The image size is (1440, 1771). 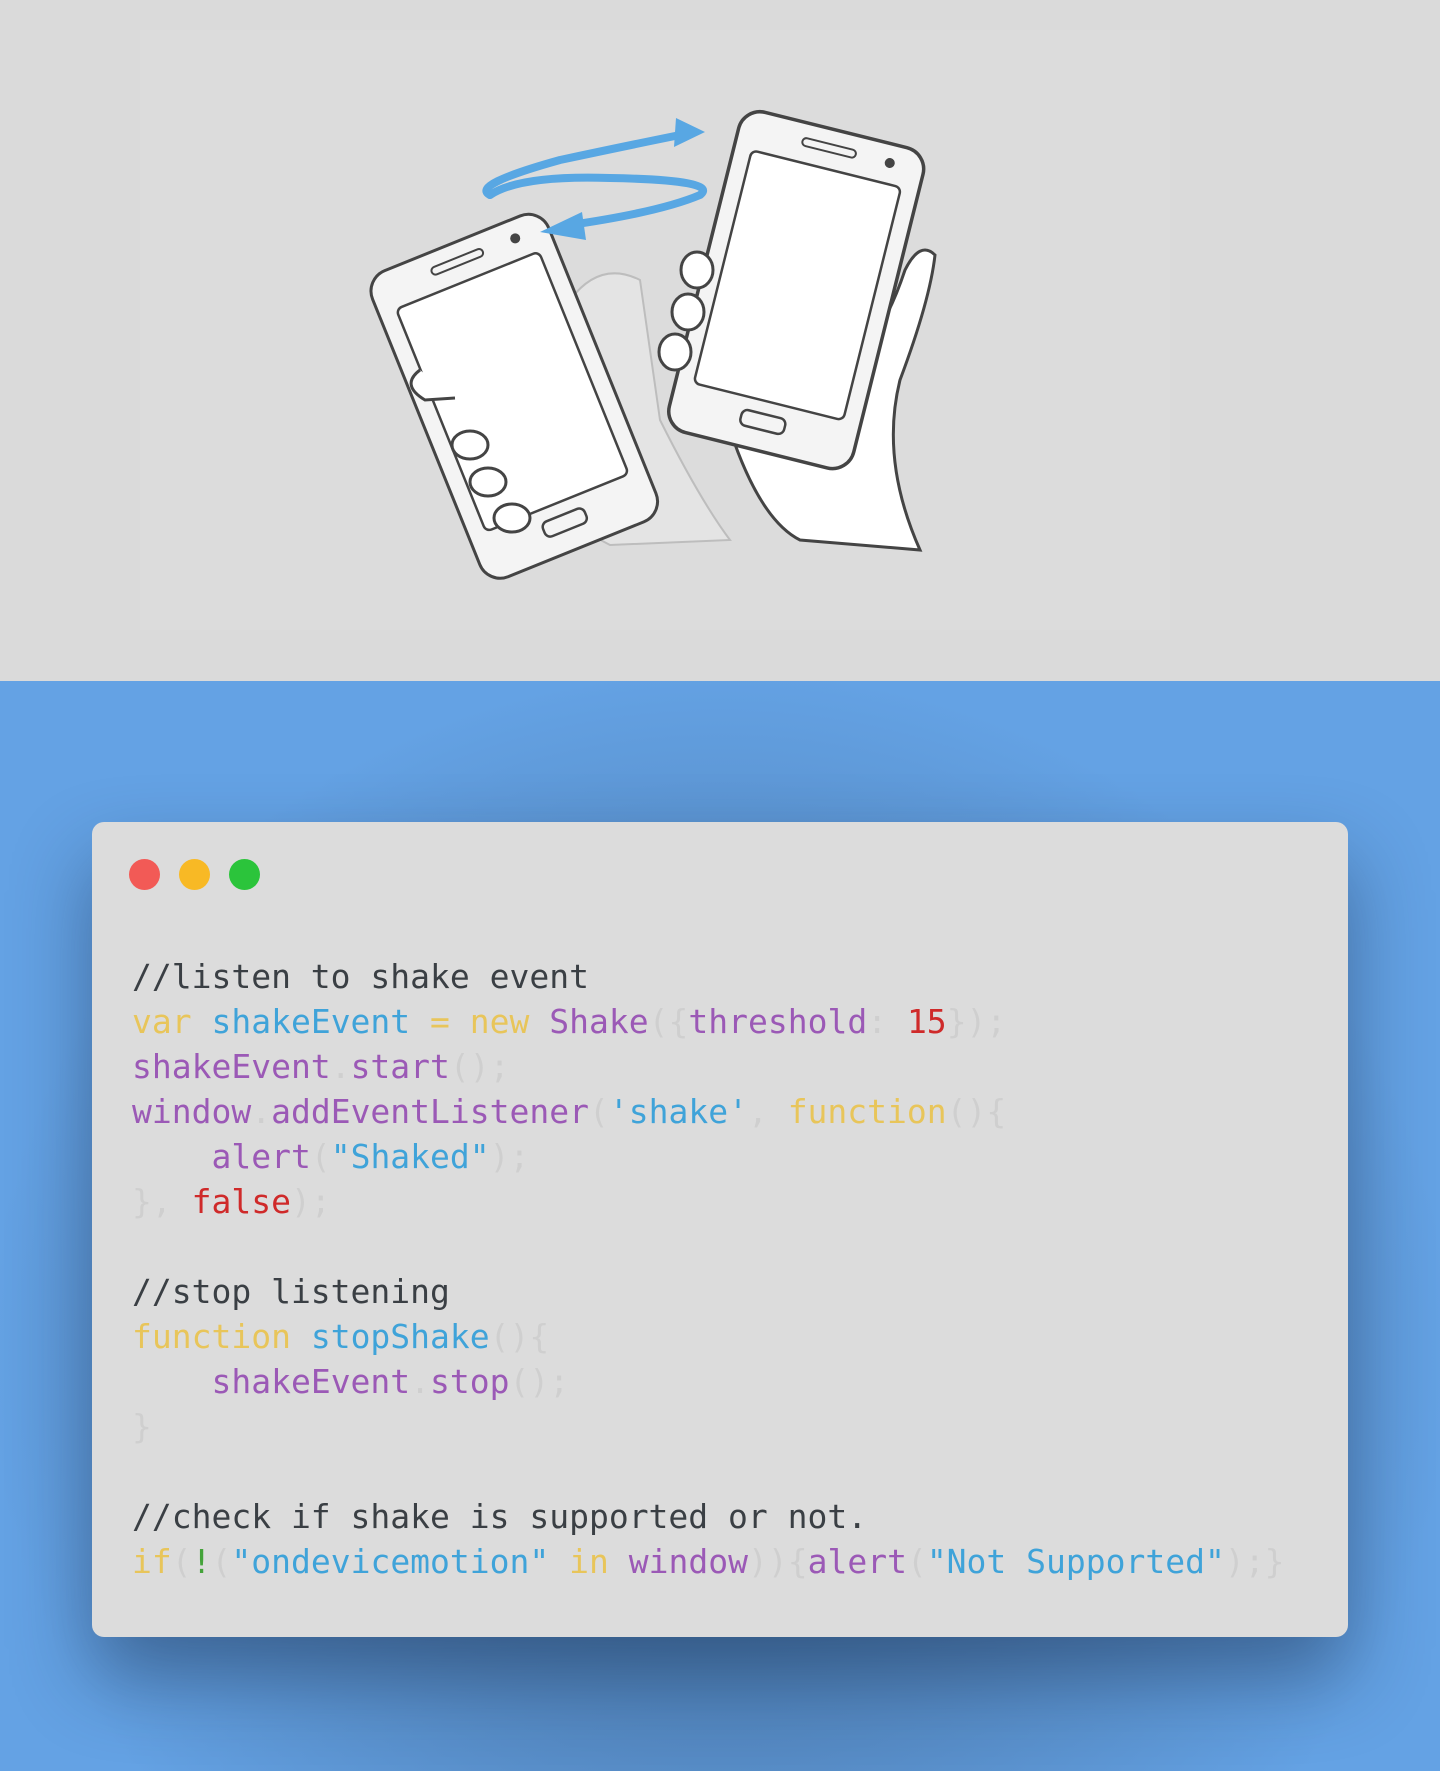 I want to click on code-token: stopShake, so click(x=400, y=1336).